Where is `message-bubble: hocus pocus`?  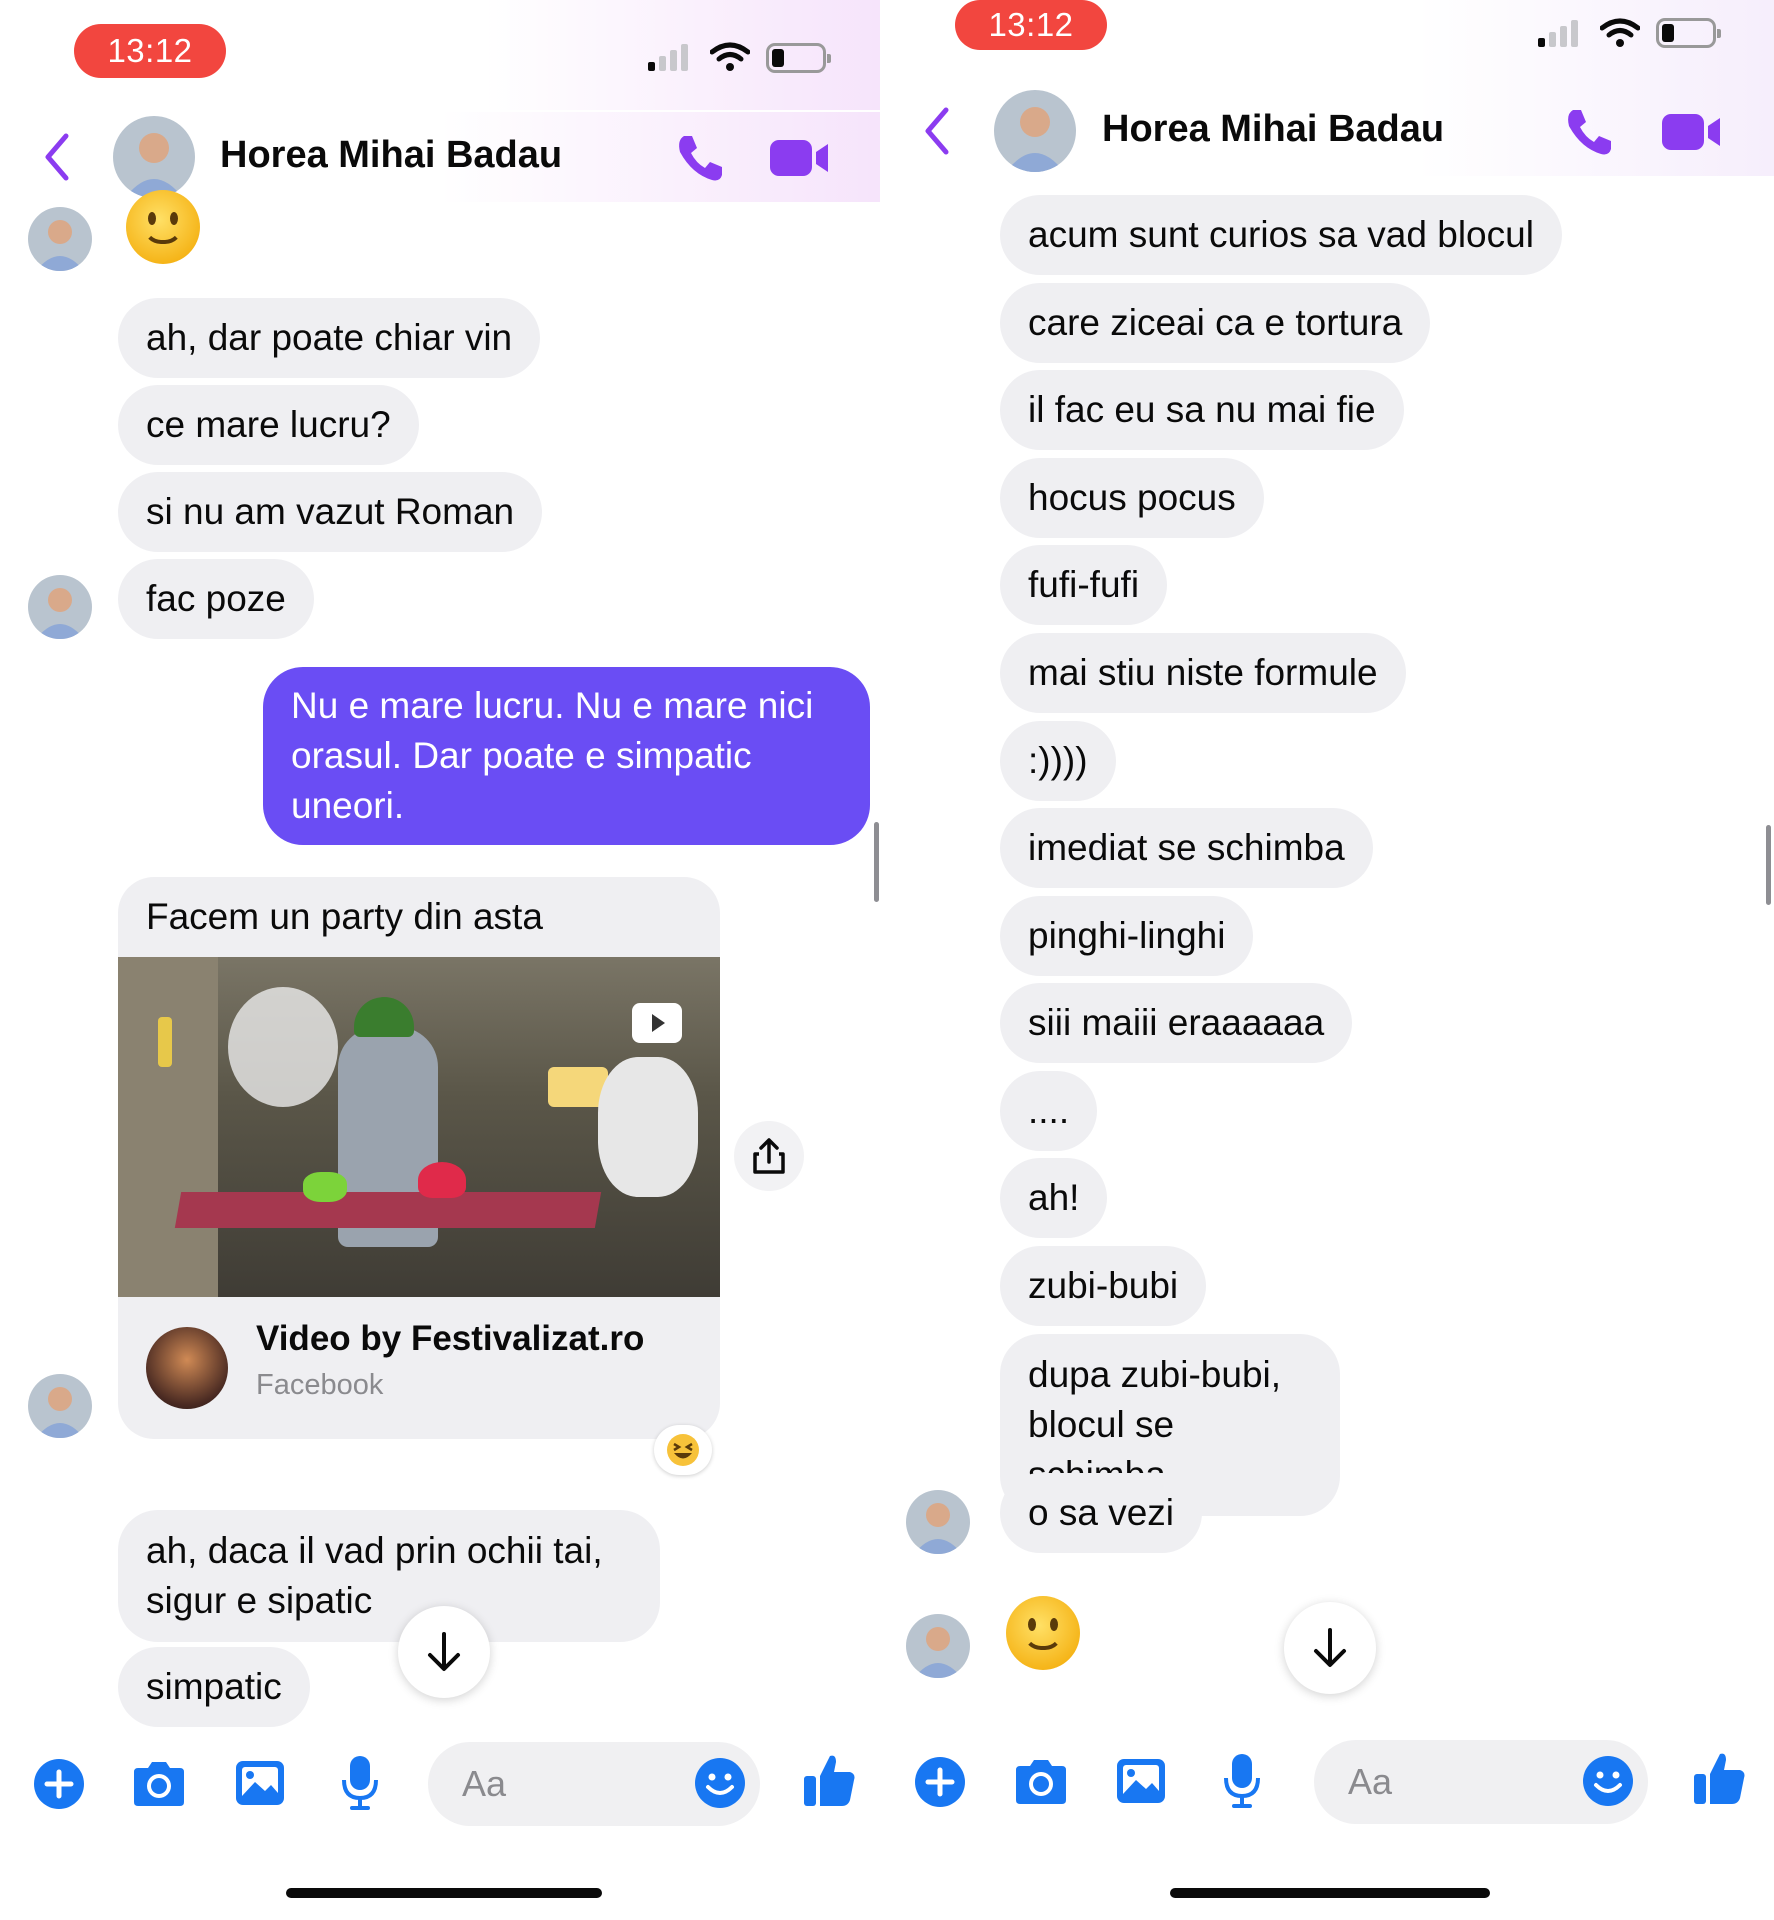 message-bubble: hocus pocus is located at coordinates (1132, 498).